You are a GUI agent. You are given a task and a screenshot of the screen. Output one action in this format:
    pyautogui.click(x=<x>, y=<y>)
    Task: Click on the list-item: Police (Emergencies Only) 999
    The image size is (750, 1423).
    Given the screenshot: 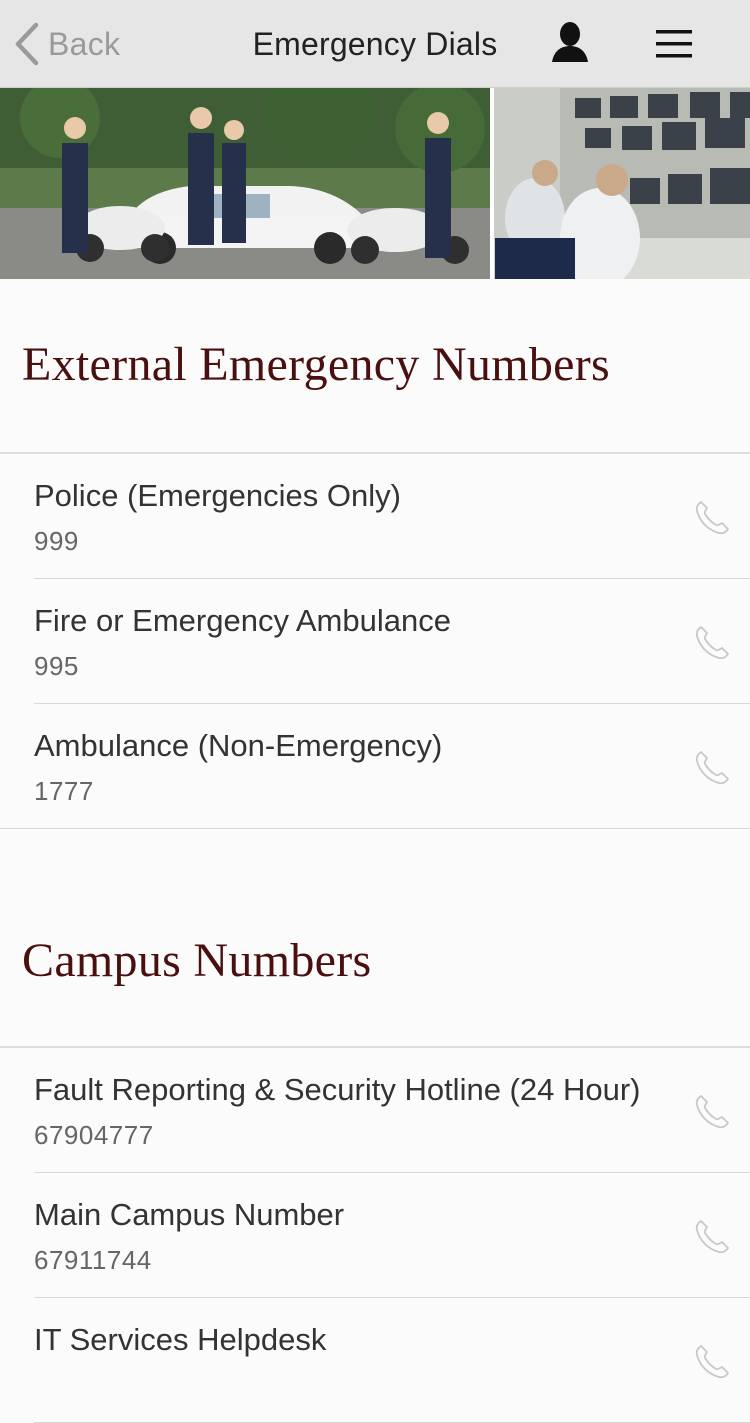 What is the action you would take?
    pyautogui.click(x=375, y=516)
    